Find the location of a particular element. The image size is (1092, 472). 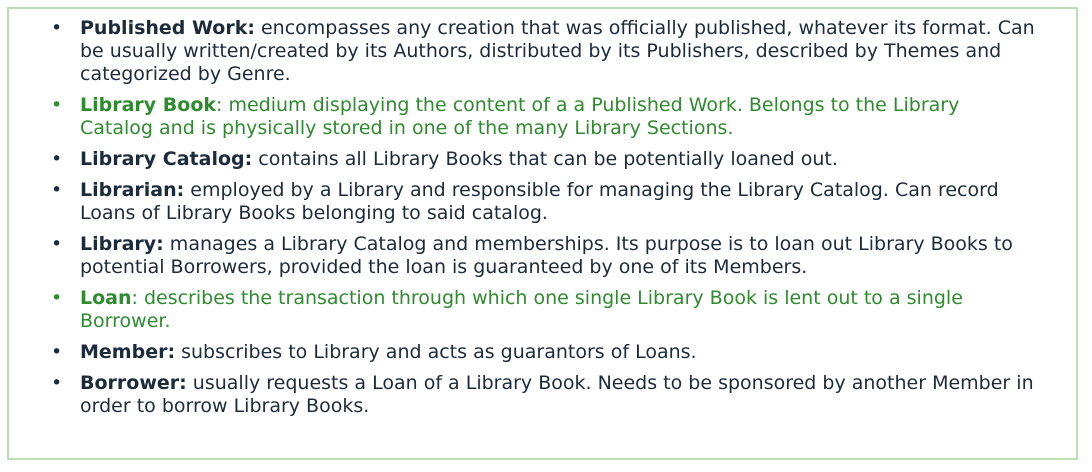

term-label: Librarian: is located at coordinates (132, 190).